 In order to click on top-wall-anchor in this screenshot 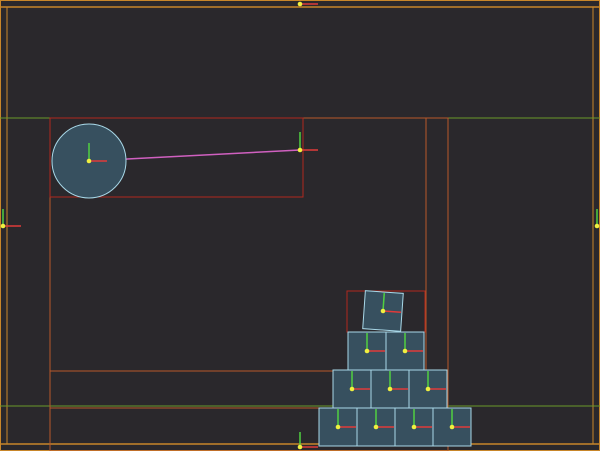, I will do `click(307, 4)`.